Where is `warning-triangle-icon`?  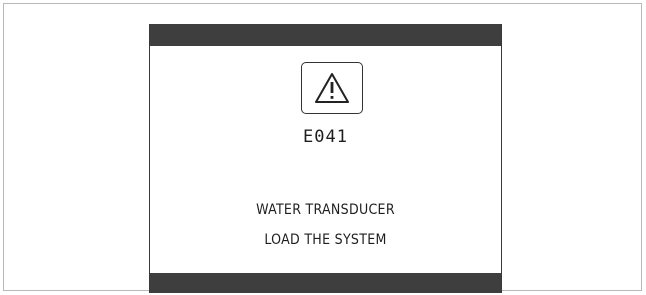 warning-triangle-icon is located at coordinates (332, 88).